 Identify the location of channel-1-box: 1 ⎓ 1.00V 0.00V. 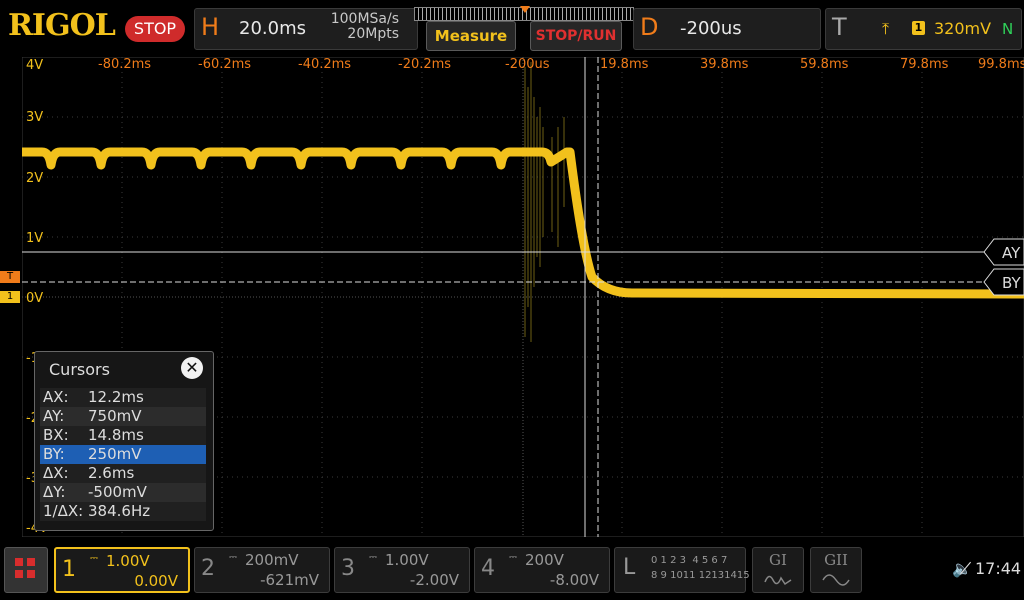
(122, 570).